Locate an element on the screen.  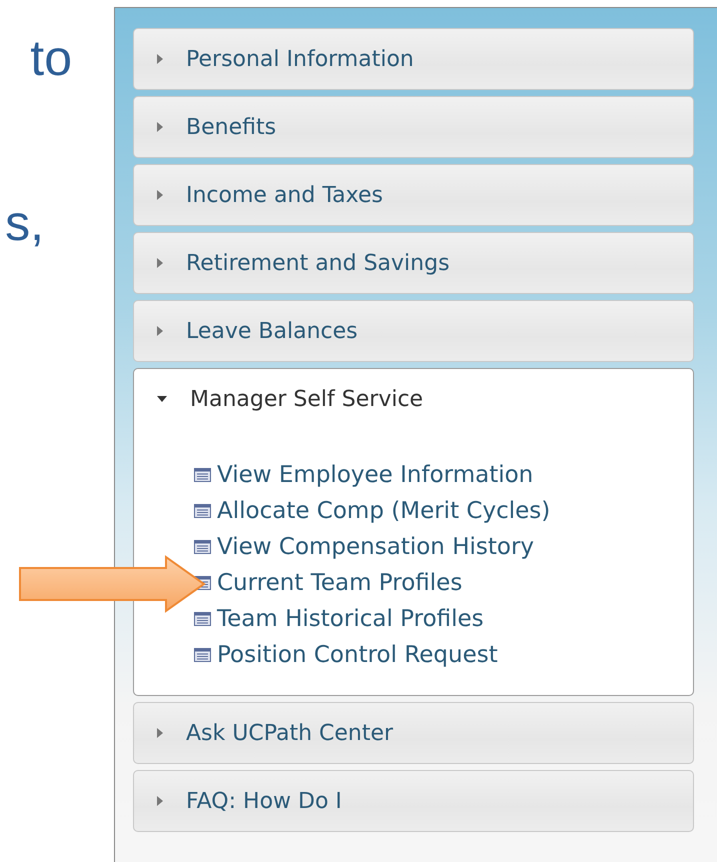
menu-link: View Compensation History is located at coordinates (443, 547).